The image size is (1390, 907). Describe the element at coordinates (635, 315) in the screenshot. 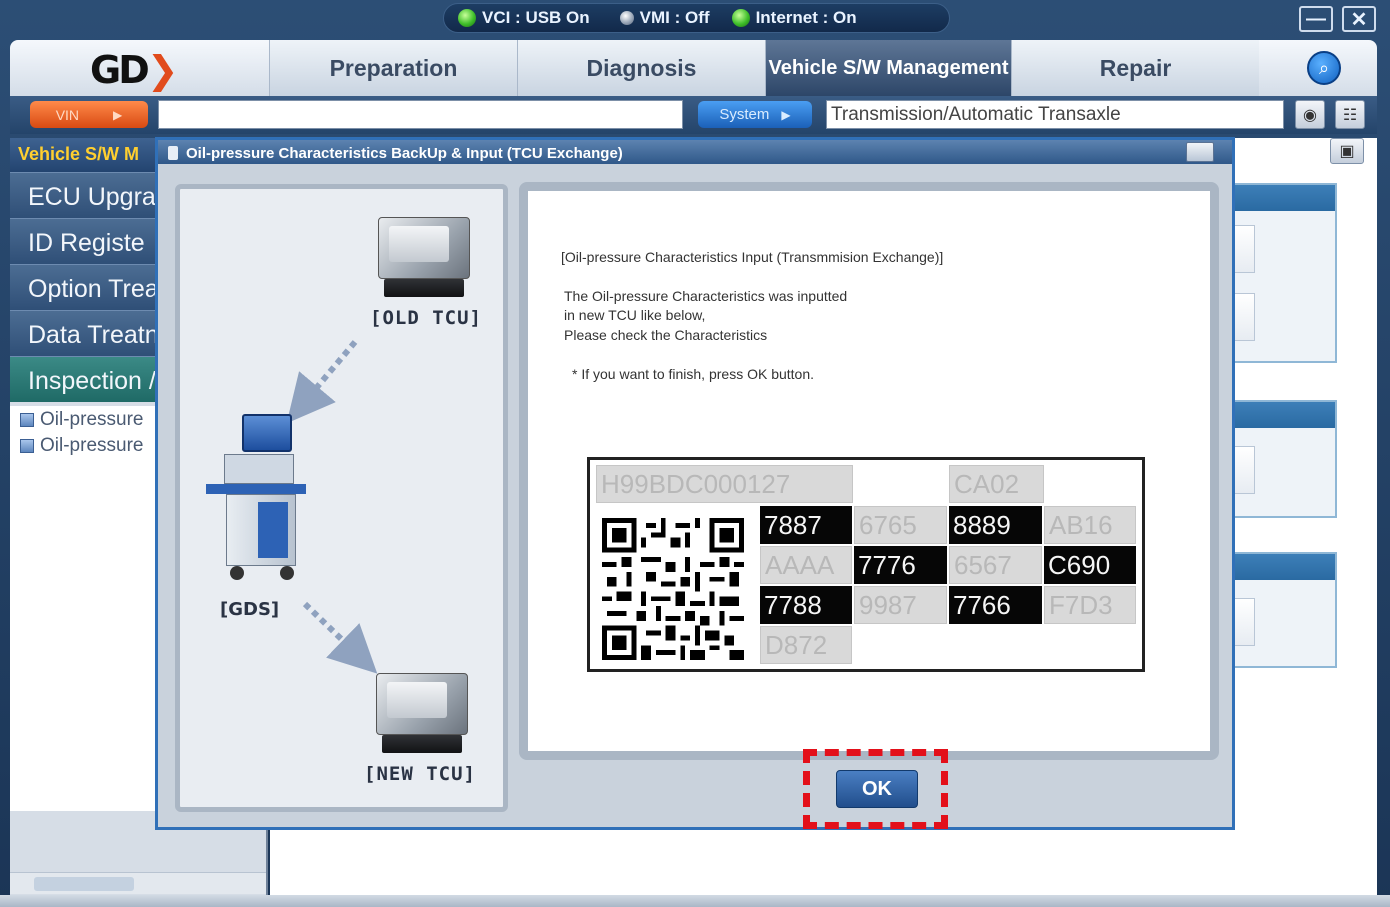

I see `message-line: in new TCU like below,` at that location.